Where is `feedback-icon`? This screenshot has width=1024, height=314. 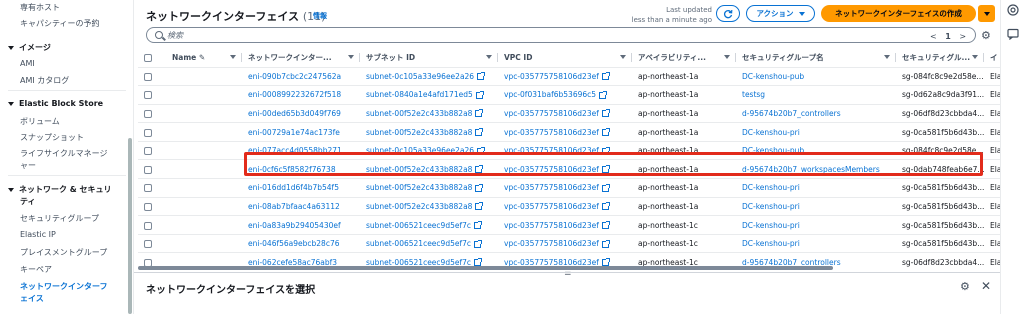 feedback-icon is located at coordinates (1013, 35).